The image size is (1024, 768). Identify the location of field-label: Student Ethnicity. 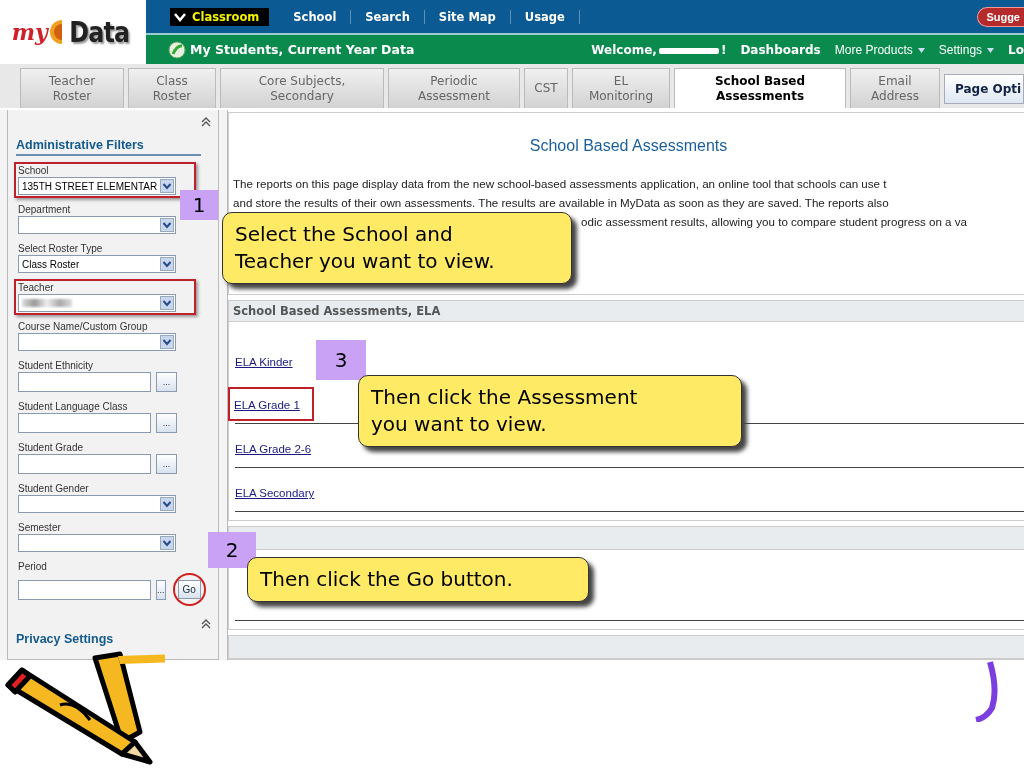
(56, 366).